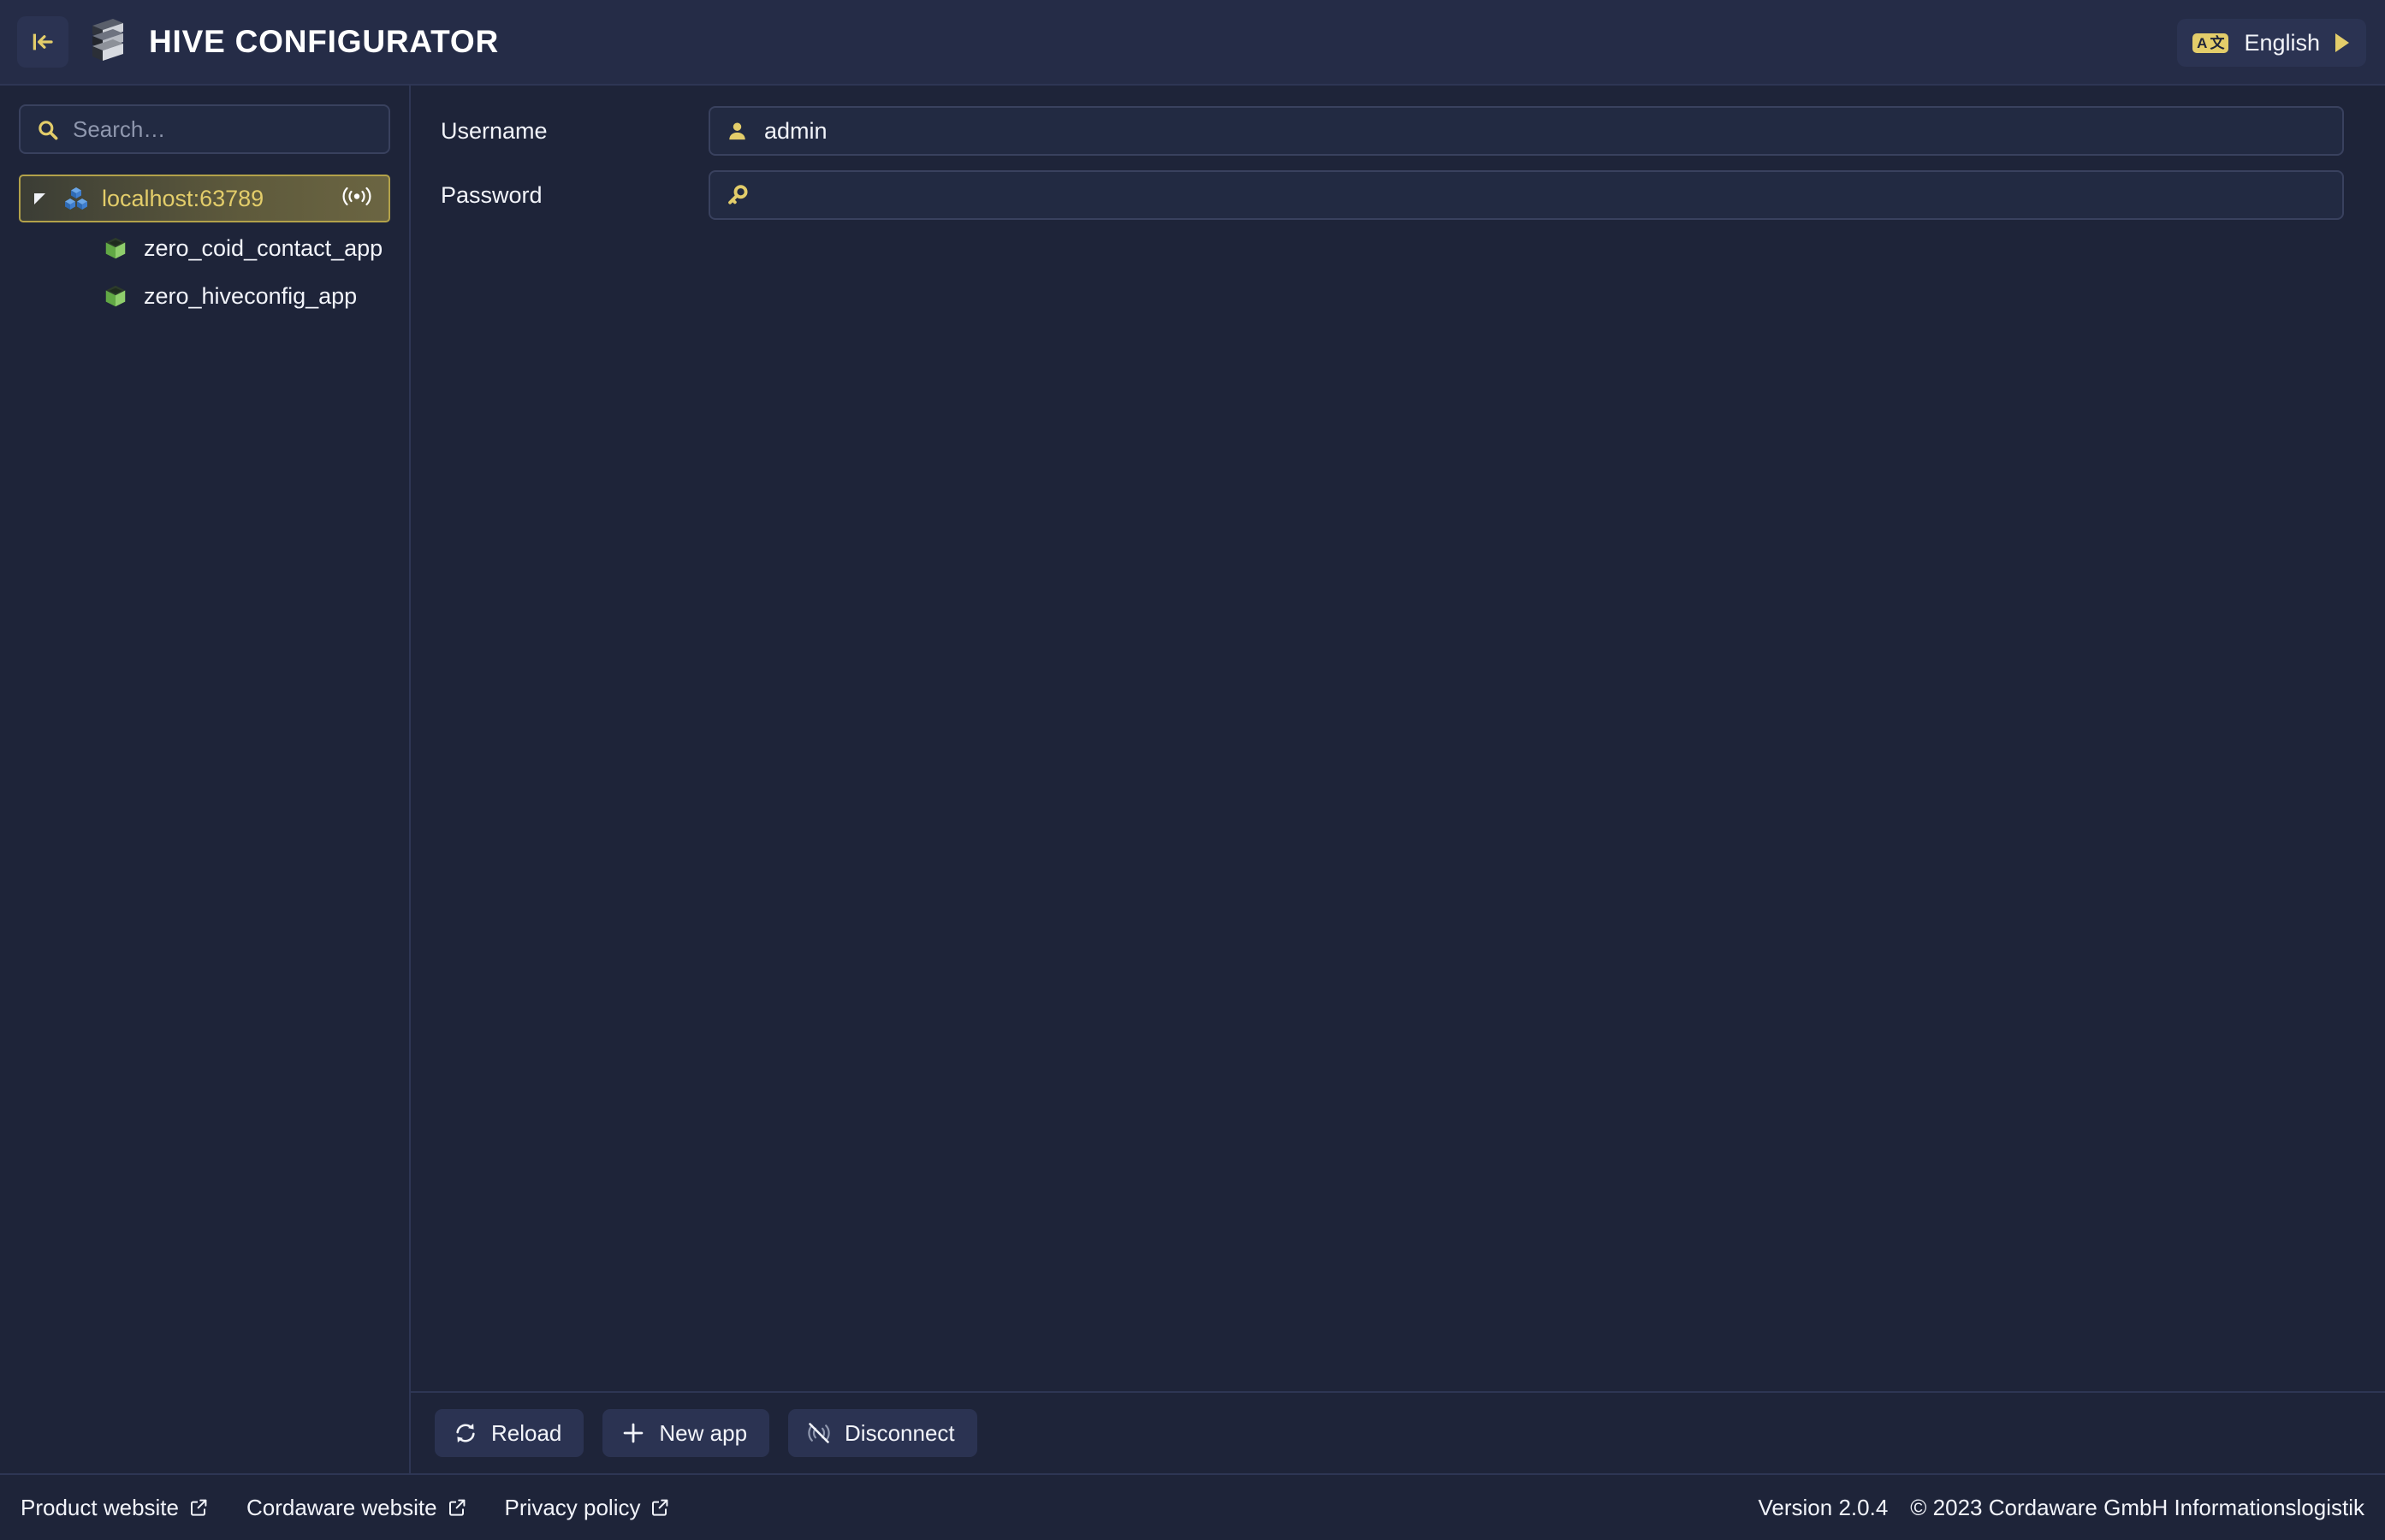  What do you see at coordinates (2210, 43) in the screenshot?
I see `translate-icon: A文` at bounding box center [2210, 43].